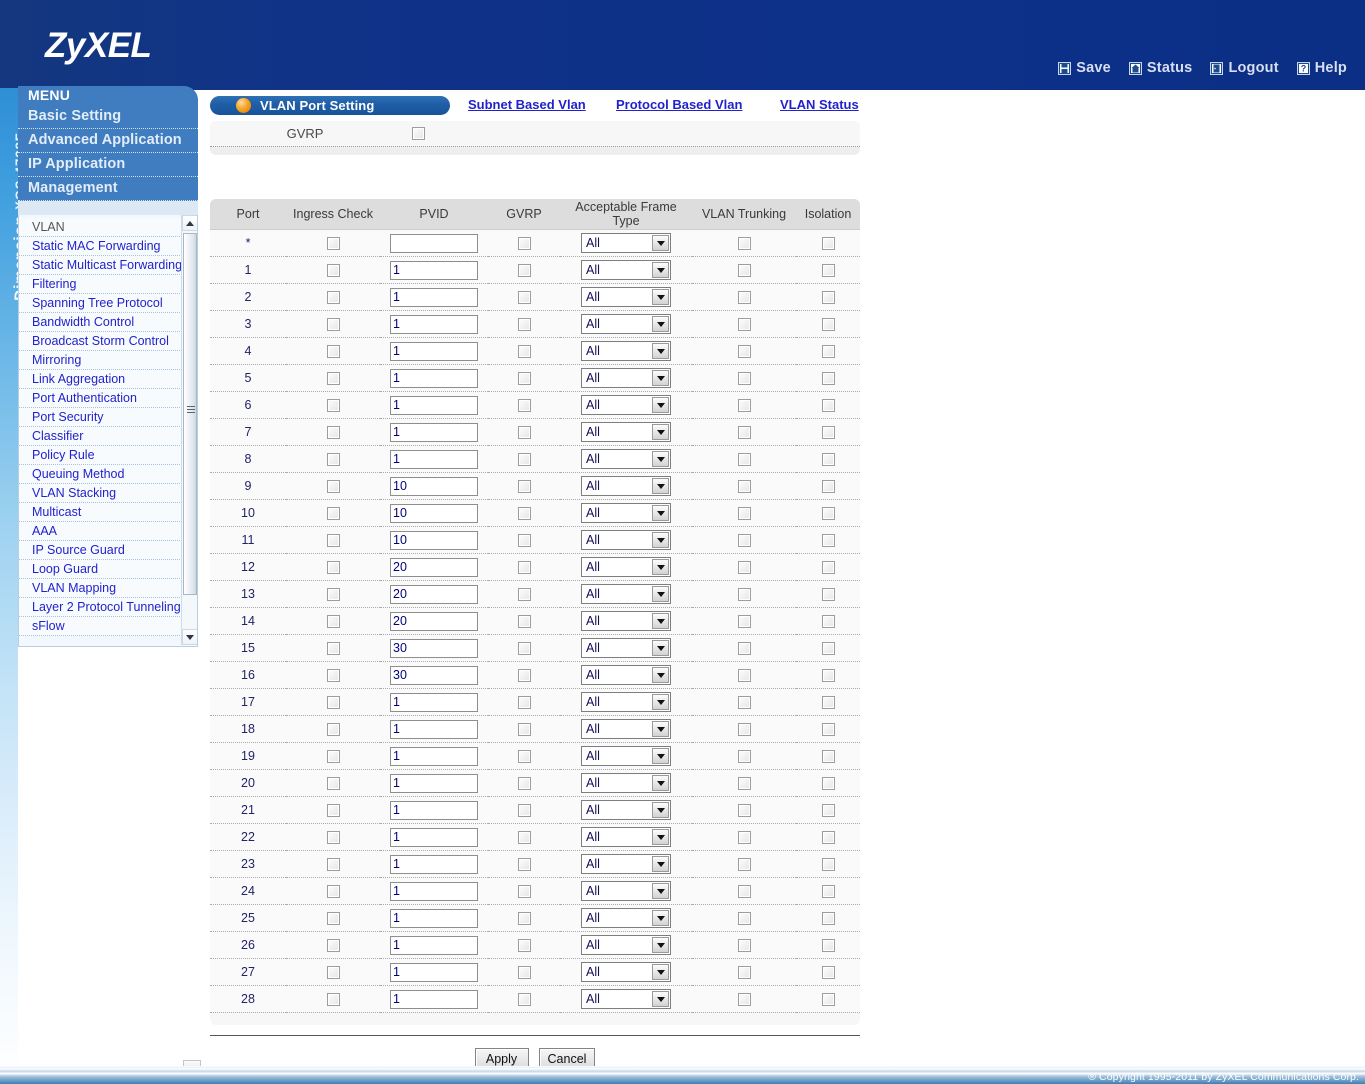 This screenshot has width=1365, height=1084. I want to click on submenu-item-broadcast-storm-control: Broadcast Storm Control, so click(100, 341).